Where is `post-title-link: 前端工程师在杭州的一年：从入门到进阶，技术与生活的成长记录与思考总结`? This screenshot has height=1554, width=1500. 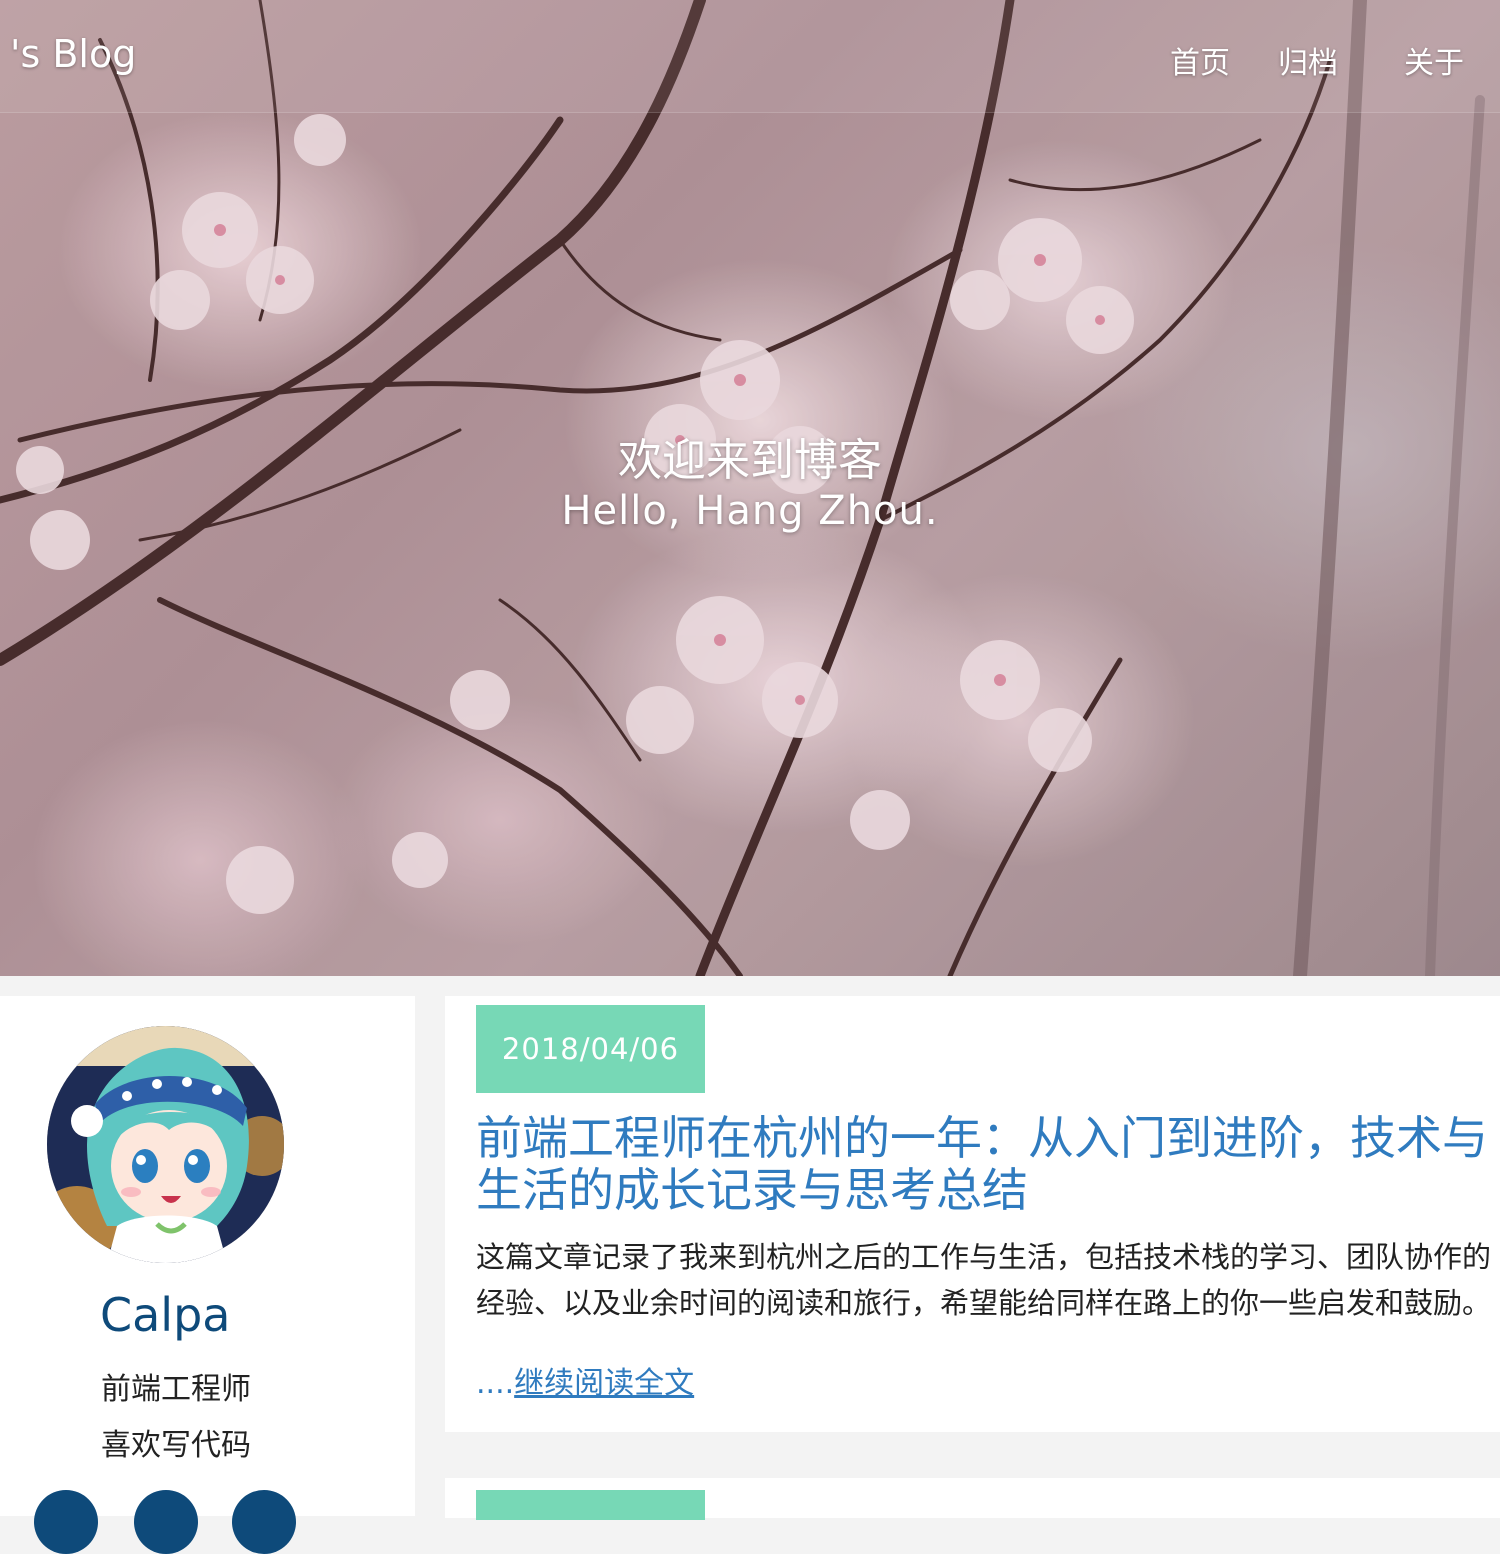 post-title-link: 前端工程师在杭州的一年：从入门到进阶，技术与生活的成长记录与思考总结 is located at coordinates (986, 1164).